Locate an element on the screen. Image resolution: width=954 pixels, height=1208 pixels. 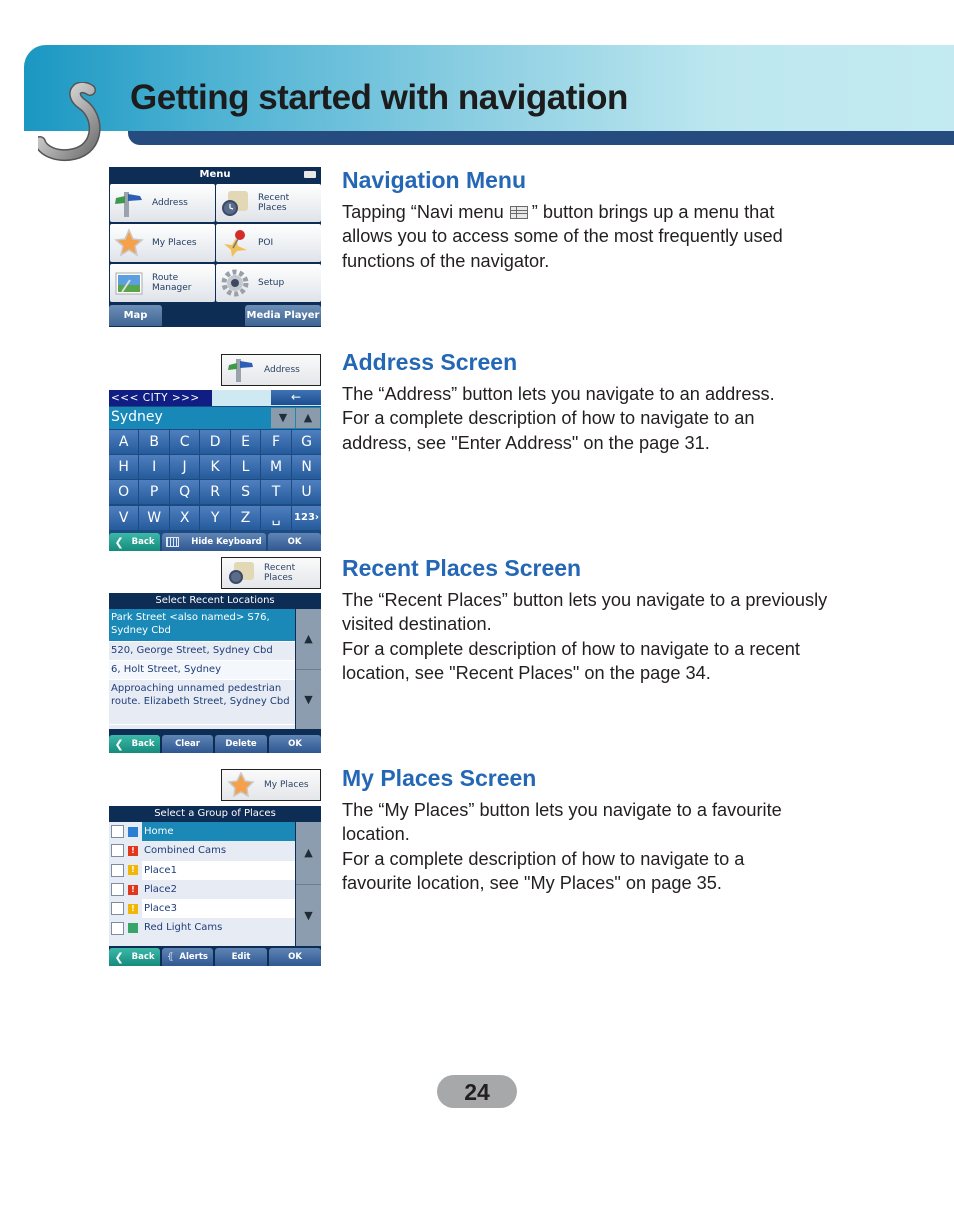
menu-tile-setup: Setup is located at coordinates (268, 283).